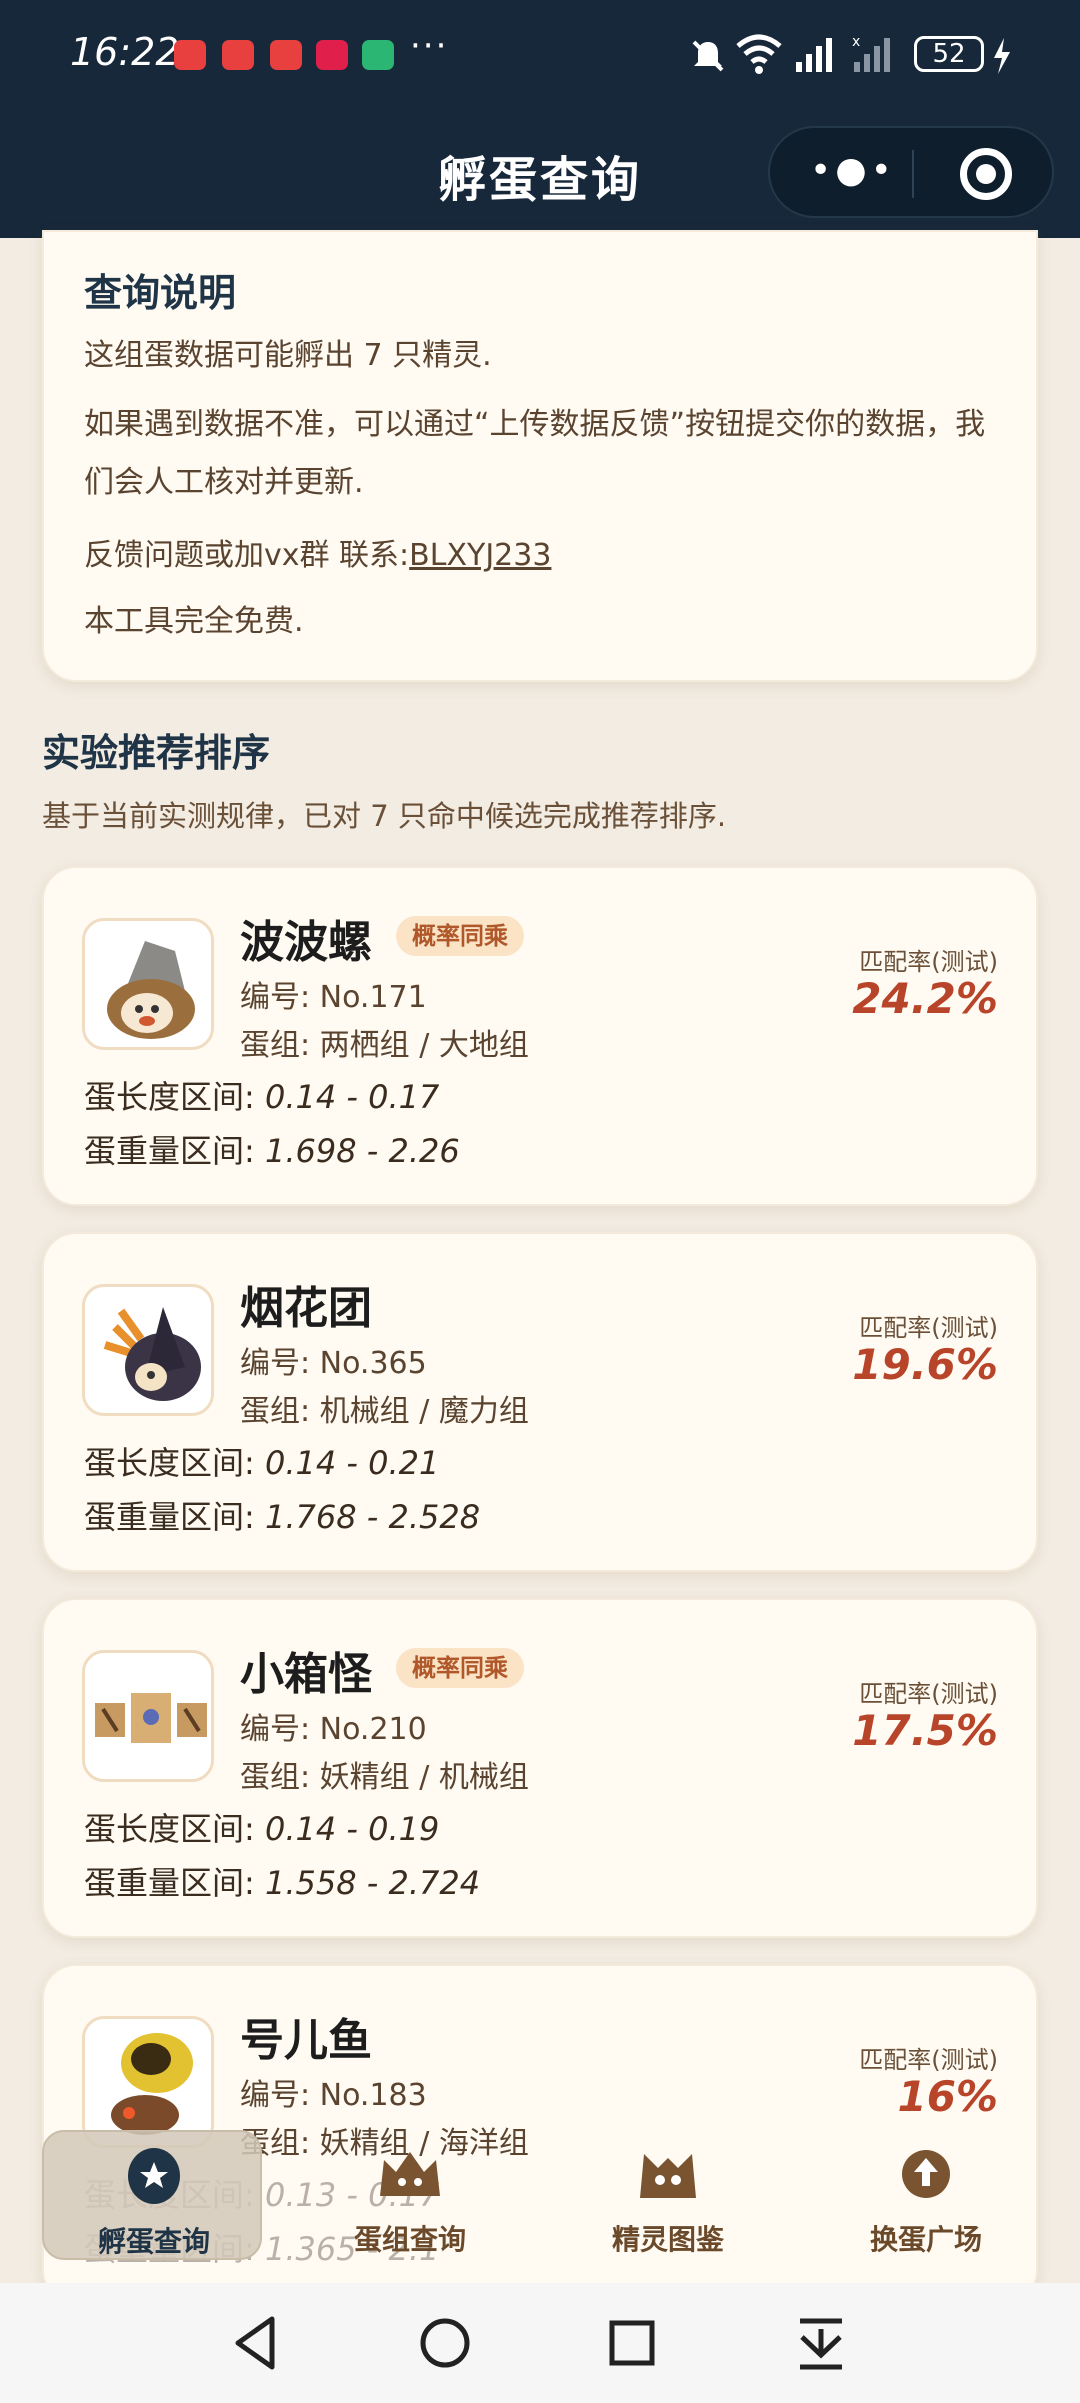  I want to click on monster-name: 号儿鱼, so click(306, 2040).